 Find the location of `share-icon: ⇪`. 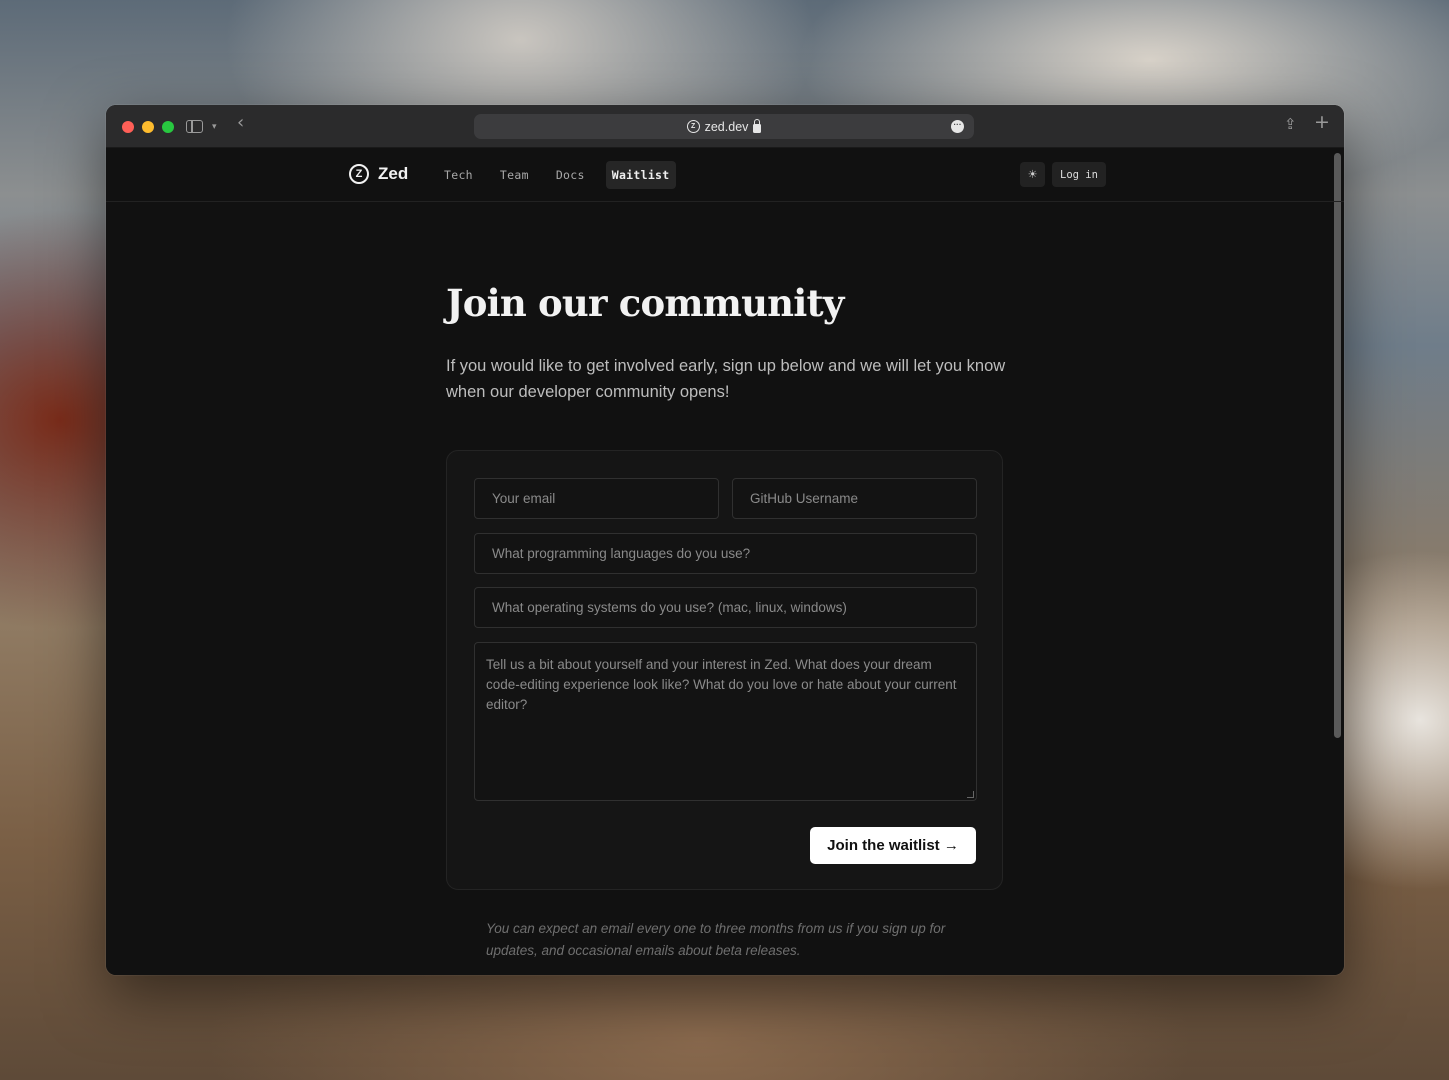

share-icon: ⇪ is located at coordinates (1290, 124).